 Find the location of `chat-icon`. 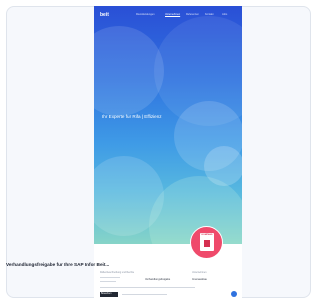

chat-icon is located at coordinates (234, 294).